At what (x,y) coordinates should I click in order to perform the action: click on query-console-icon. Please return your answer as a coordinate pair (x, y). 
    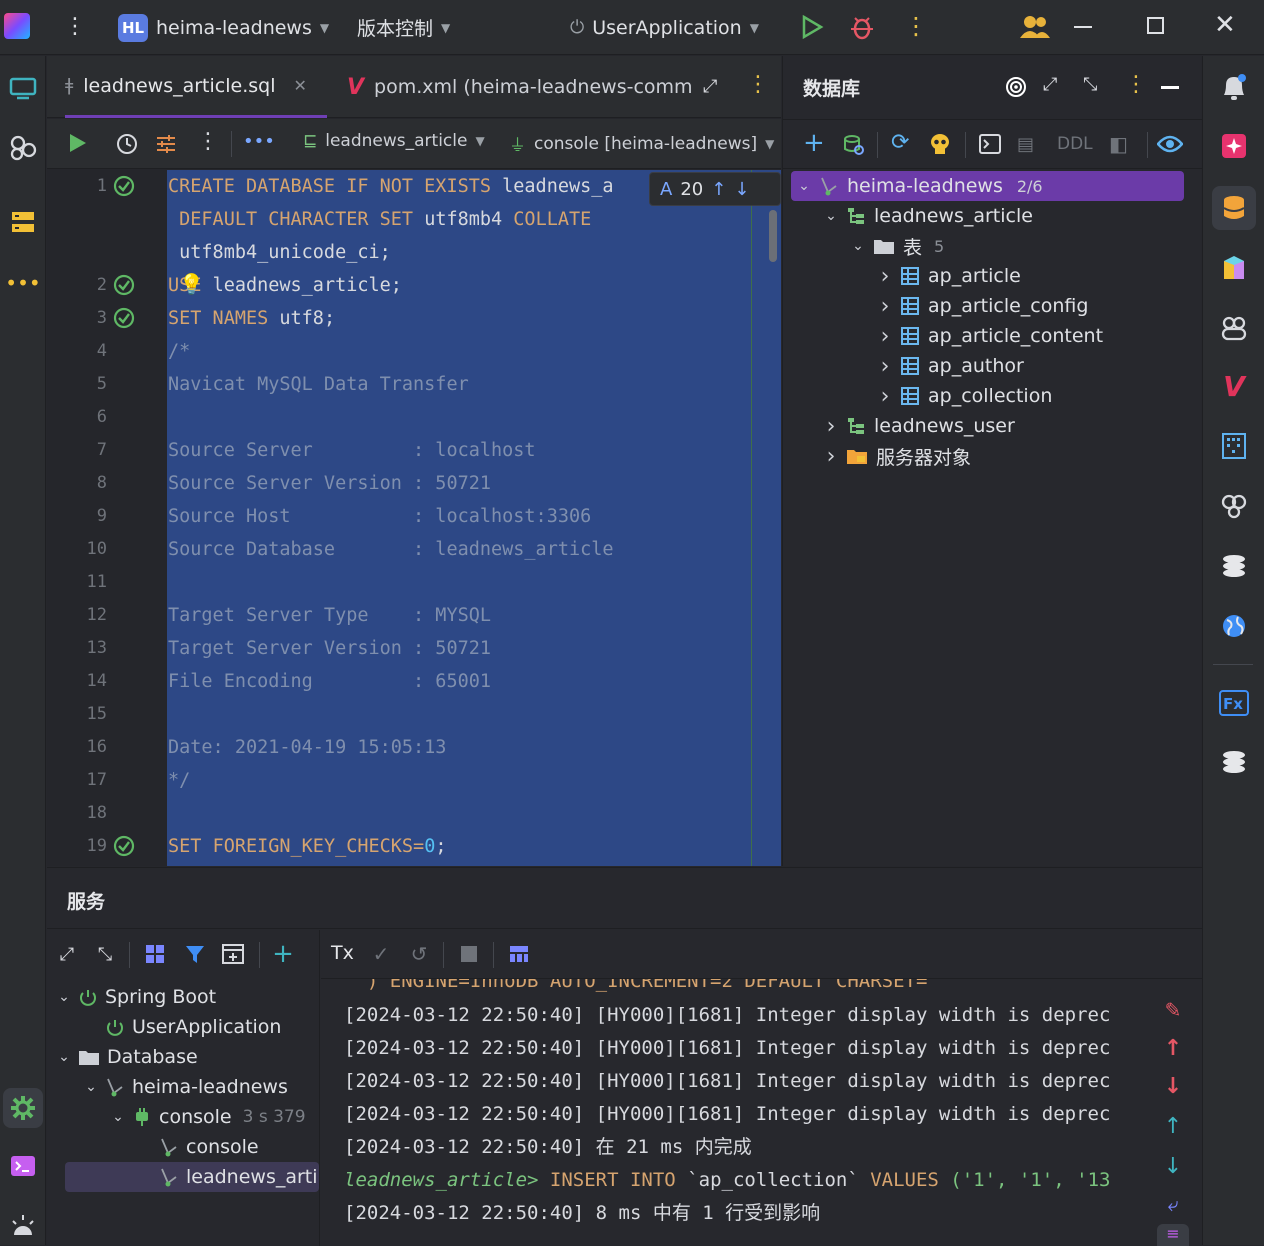
    Looking at the image, I should click on (990, 144).